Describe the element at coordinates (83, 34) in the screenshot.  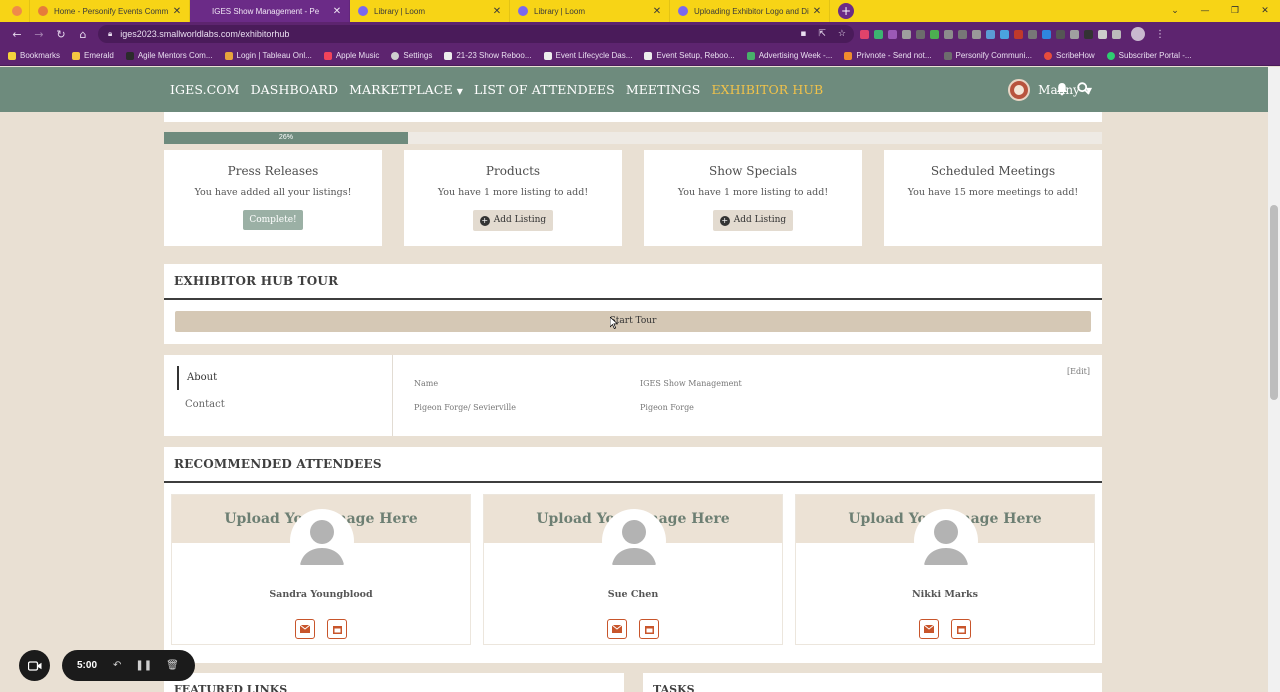
I see `home-icon: ⌂` at that location.